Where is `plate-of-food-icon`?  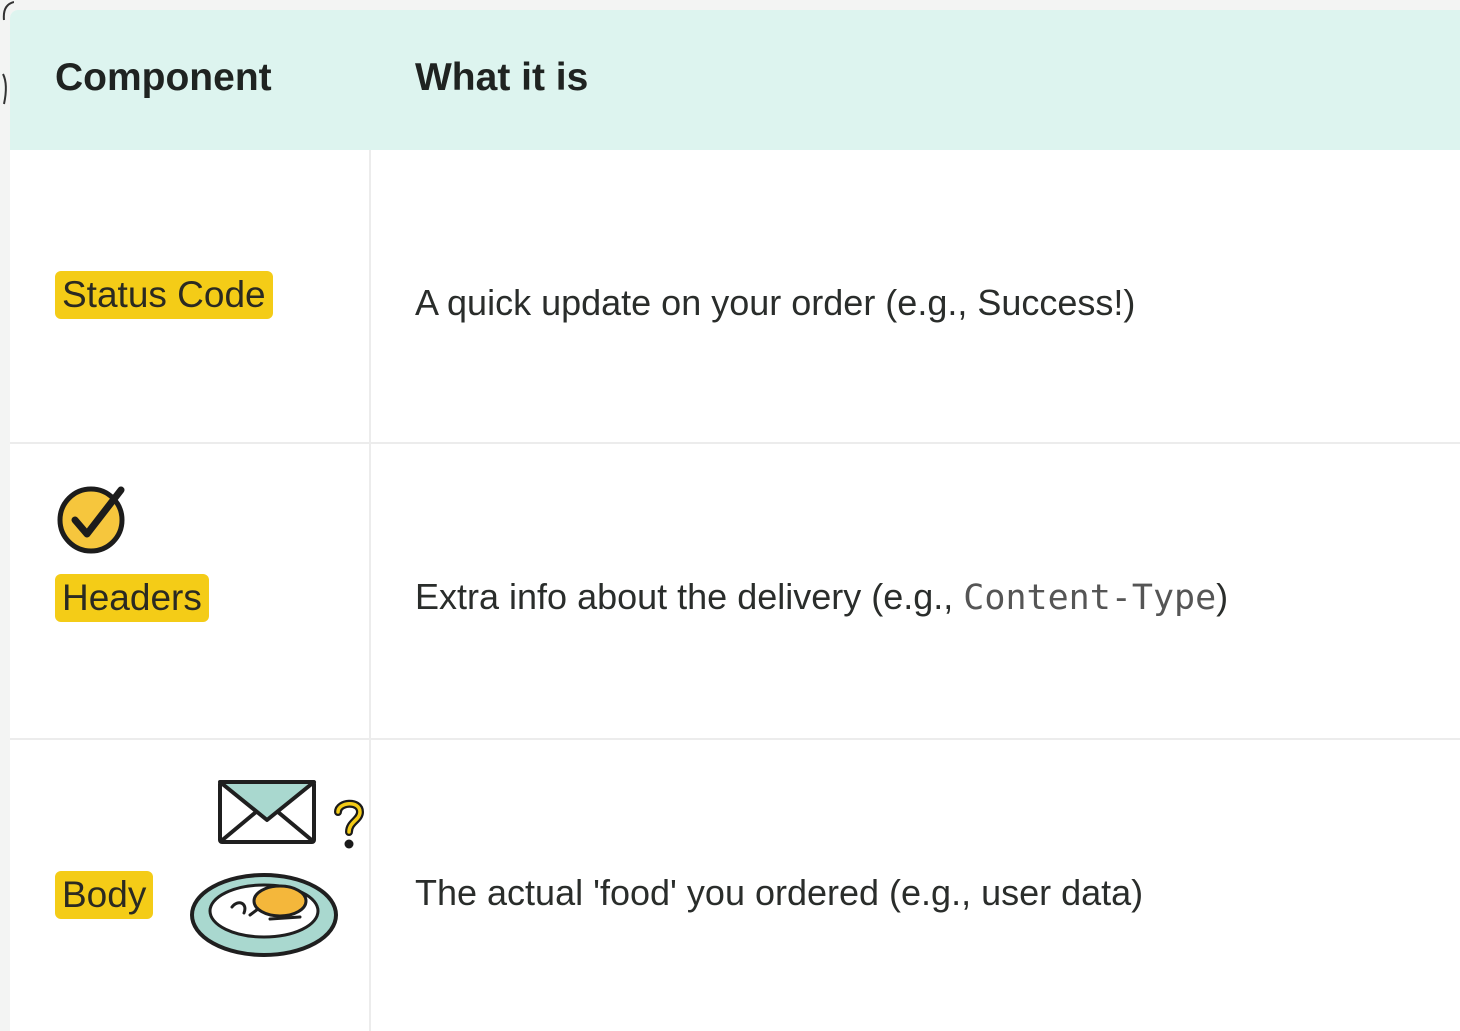 plate-of-food-icon is located at coordinates (264, 915).